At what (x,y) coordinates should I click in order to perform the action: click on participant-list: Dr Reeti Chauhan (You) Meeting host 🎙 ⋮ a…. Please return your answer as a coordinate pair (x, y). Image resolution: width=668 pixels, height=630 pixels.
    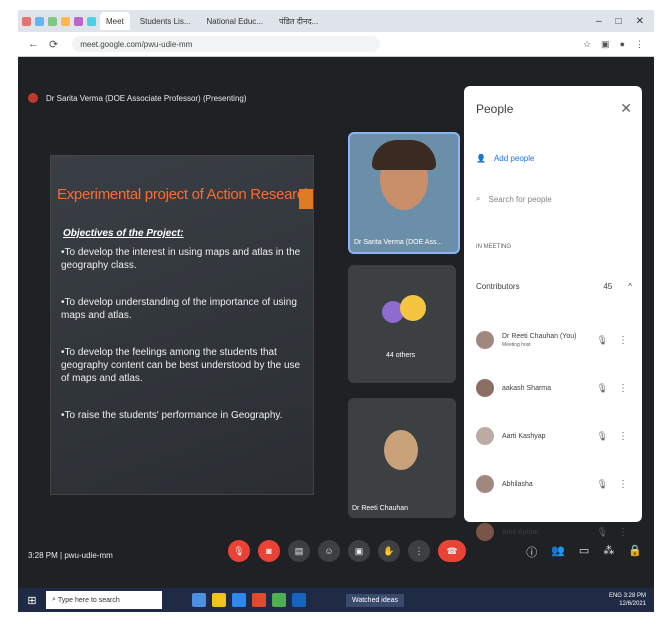
    Looking at the image, I should click on (554, 436).